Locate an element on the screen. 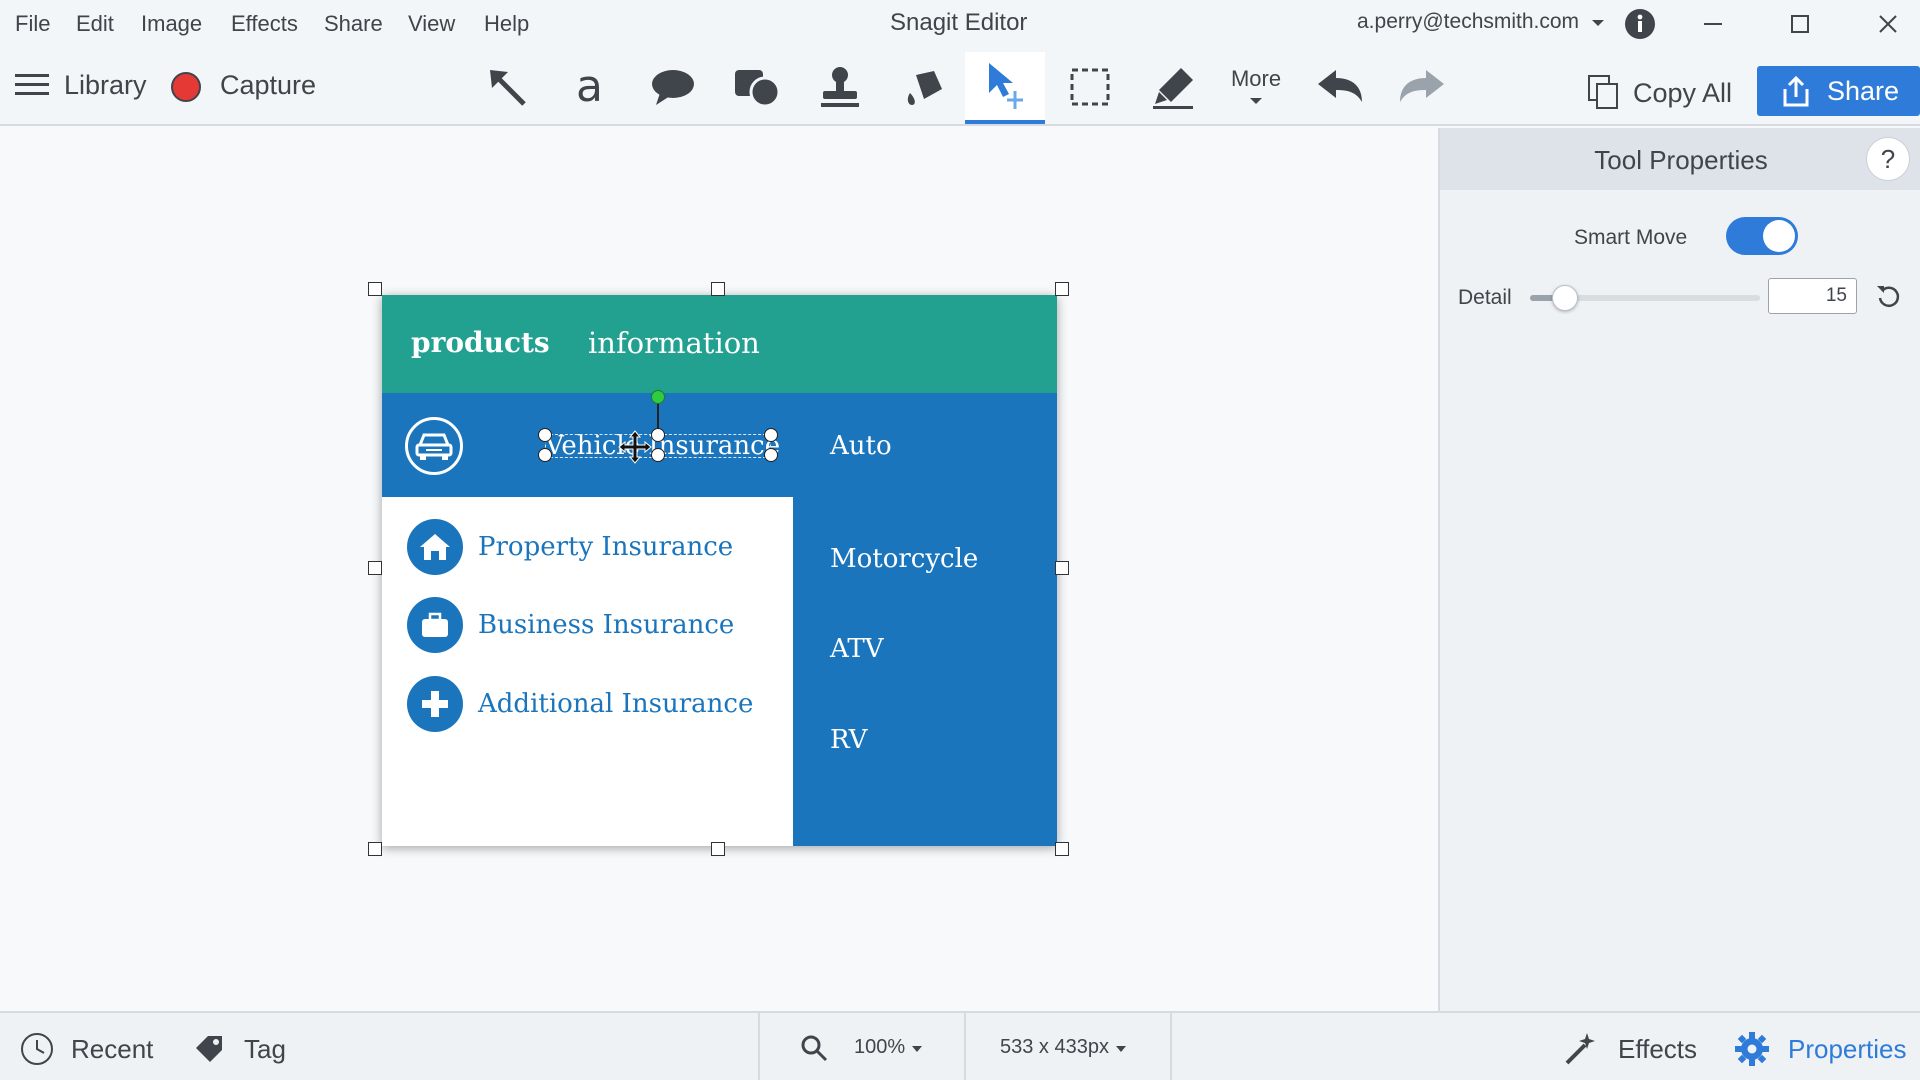 This screenshot has width=1920, height=1080. rotate-handle is located at coordinates (658, 397).